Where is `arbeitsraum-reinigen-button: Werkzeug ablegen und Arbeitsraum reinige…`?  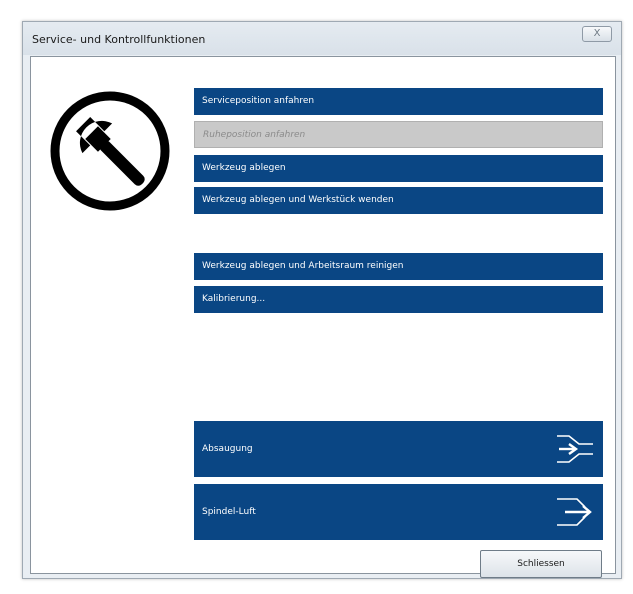
arbeitsraum-reinigen-button: Werkzeug ablegen und Arbeitsraum reinige… is located at coordinates (398, 266).